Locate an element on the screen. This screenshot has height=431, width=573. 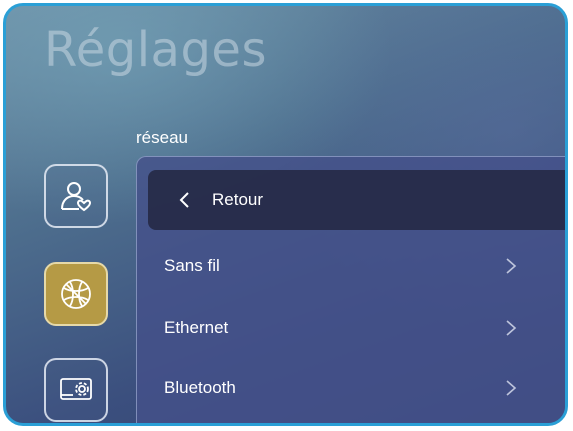
sidebar-item-network is located at coordinates (76, 294).